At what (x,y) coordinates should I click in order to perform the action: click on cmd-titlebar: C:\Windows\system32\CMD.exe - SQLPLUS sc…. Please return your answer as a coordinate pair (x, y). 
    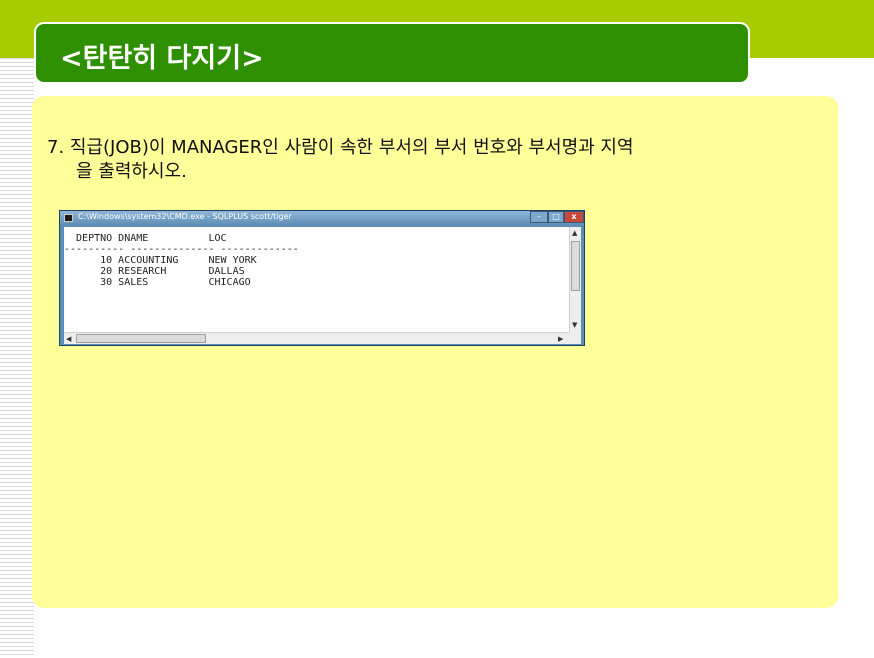
    Looking at the image, I should click on (322, 218).